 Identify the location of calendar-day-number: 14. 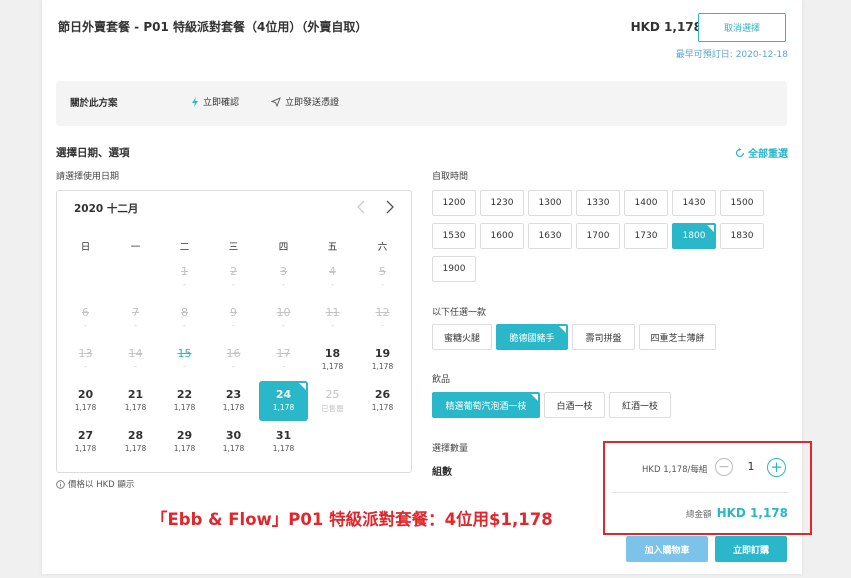
(135, 353).